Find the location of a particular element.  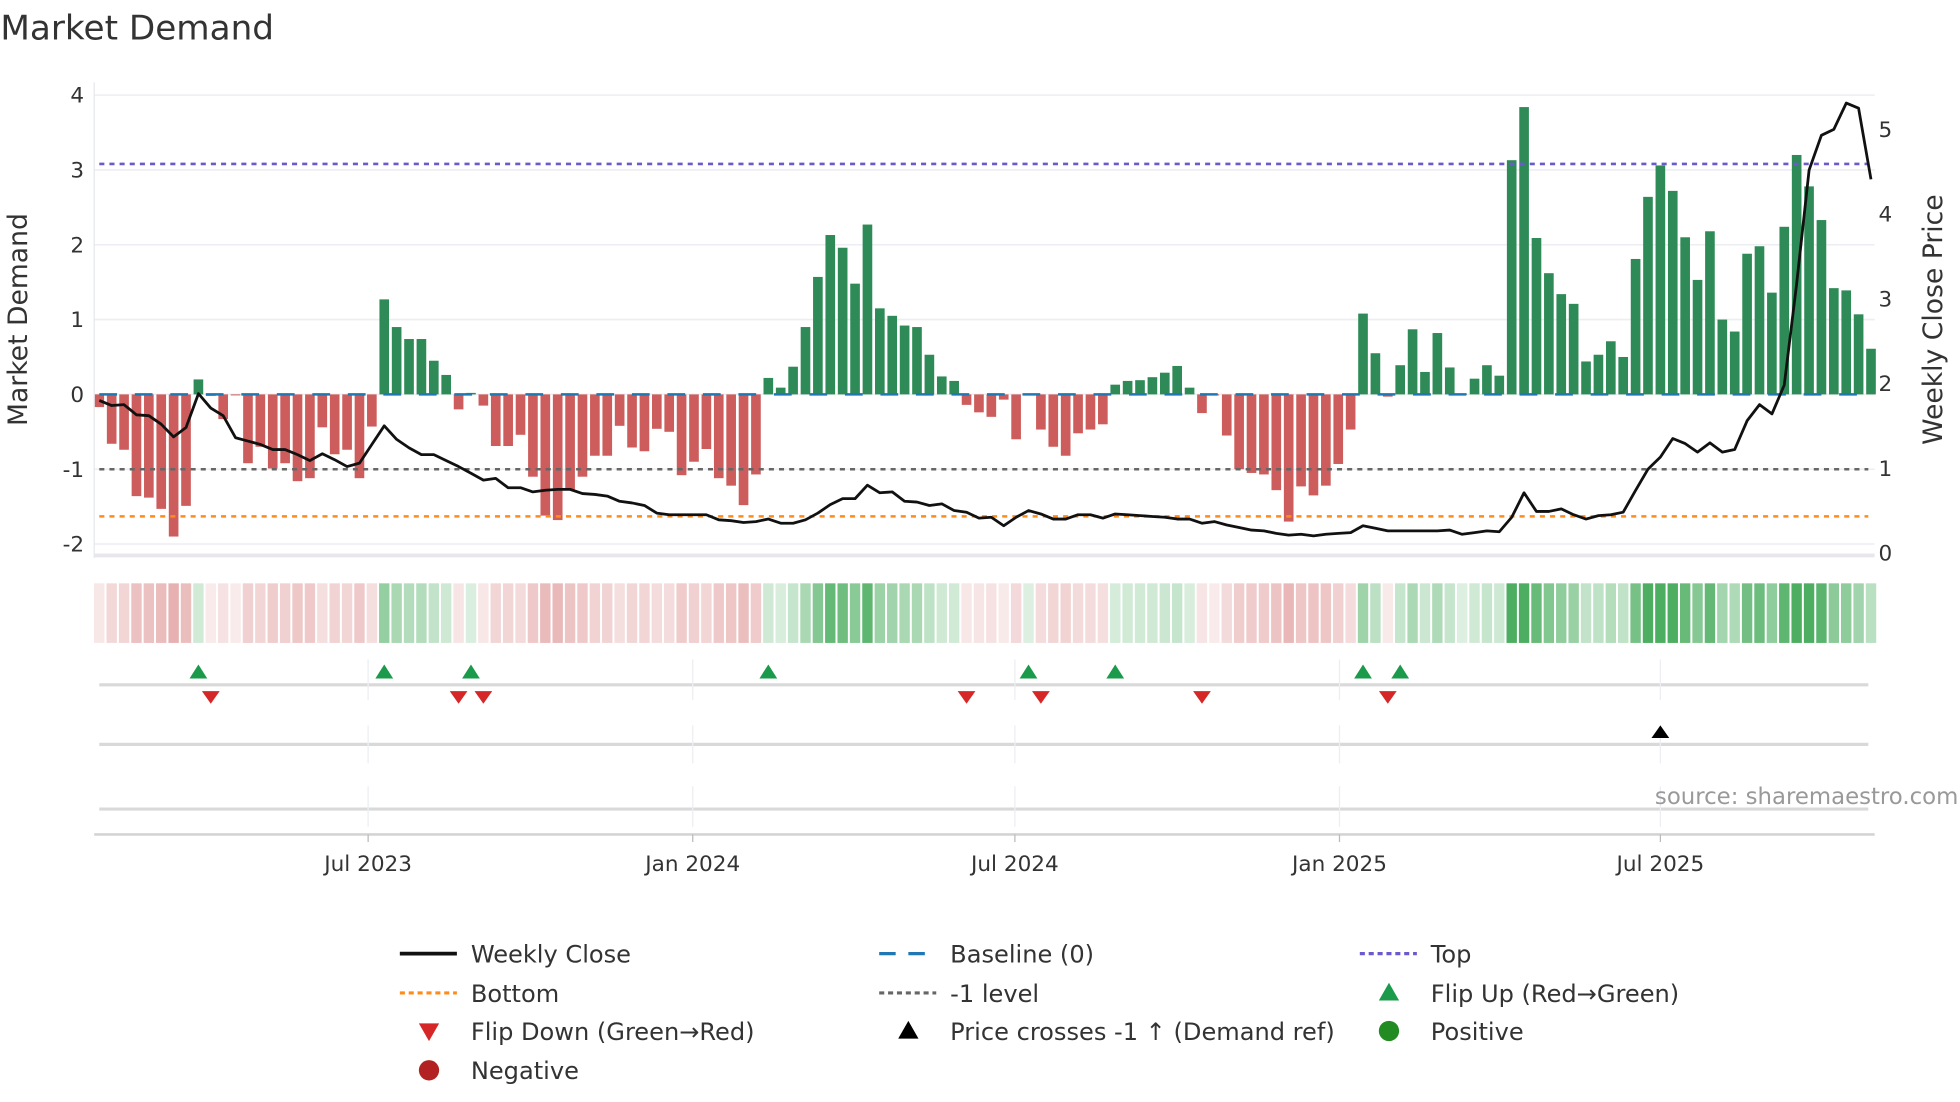

negative-dot-icon is located at coordinates (429, 1070).